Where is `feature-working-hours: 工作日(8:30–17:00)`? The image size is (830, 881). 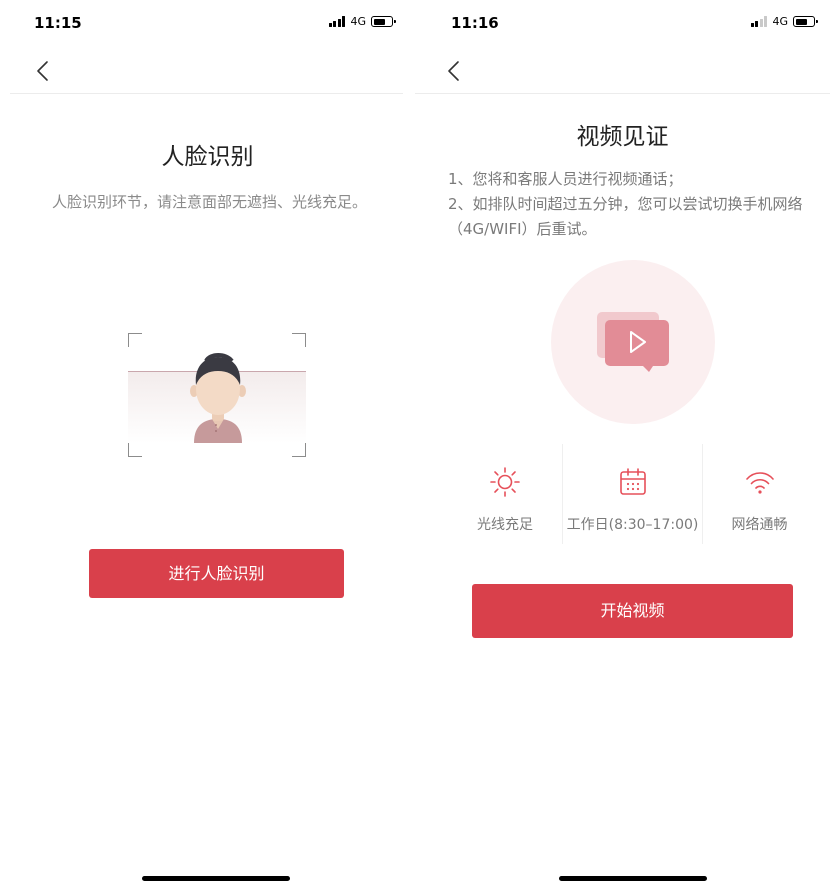
feature-working-hours: 工作日(8:30–17:00) is located at coordinates (632, 494).